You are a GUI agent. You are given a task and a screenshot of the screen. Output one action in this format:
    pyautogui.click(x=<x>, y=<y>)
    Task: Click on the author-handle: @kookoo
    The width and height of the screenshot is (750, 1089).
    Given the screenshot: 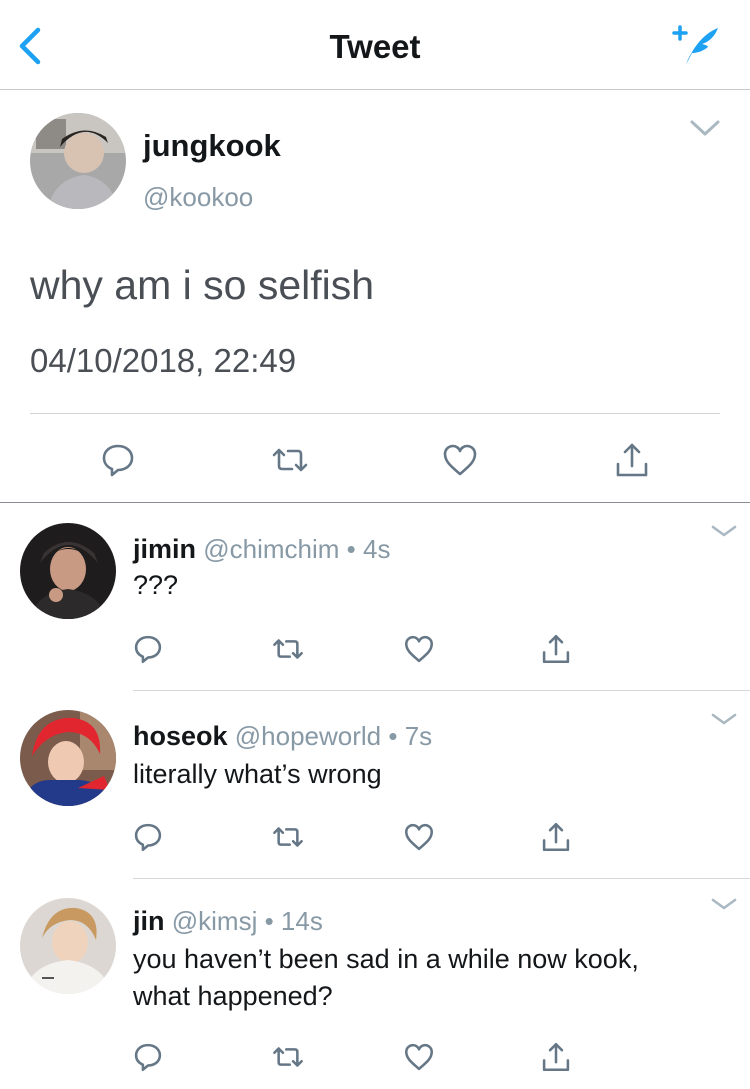 What is the action you would take?
    pyautogui.click(x=198, y=197)
    